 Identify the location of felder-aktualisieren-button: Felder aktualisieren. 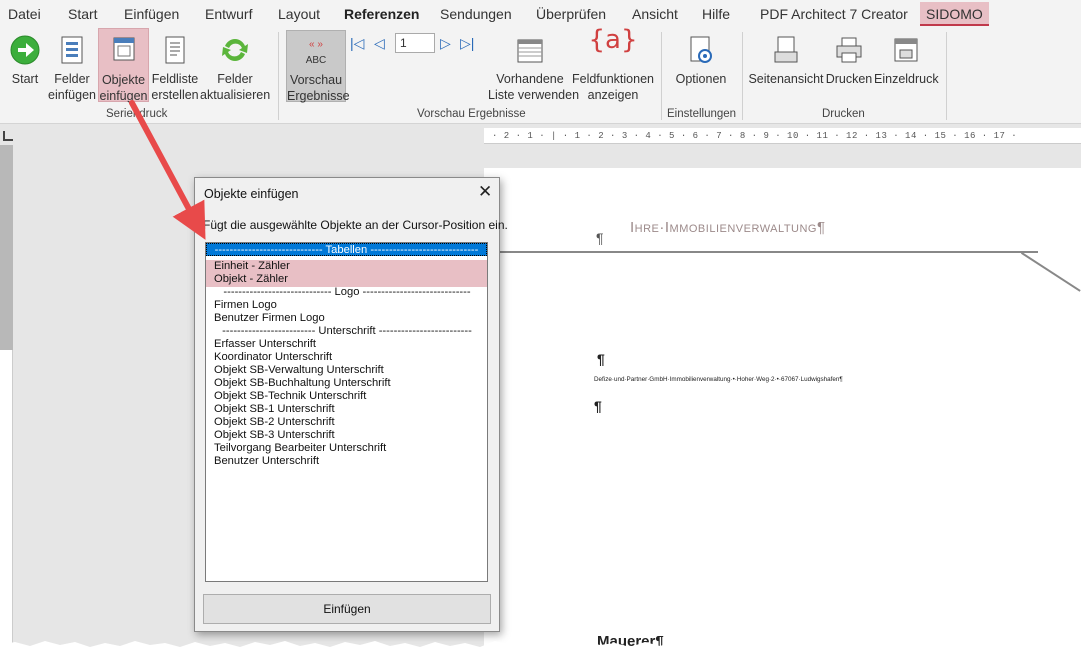
(235, 66).